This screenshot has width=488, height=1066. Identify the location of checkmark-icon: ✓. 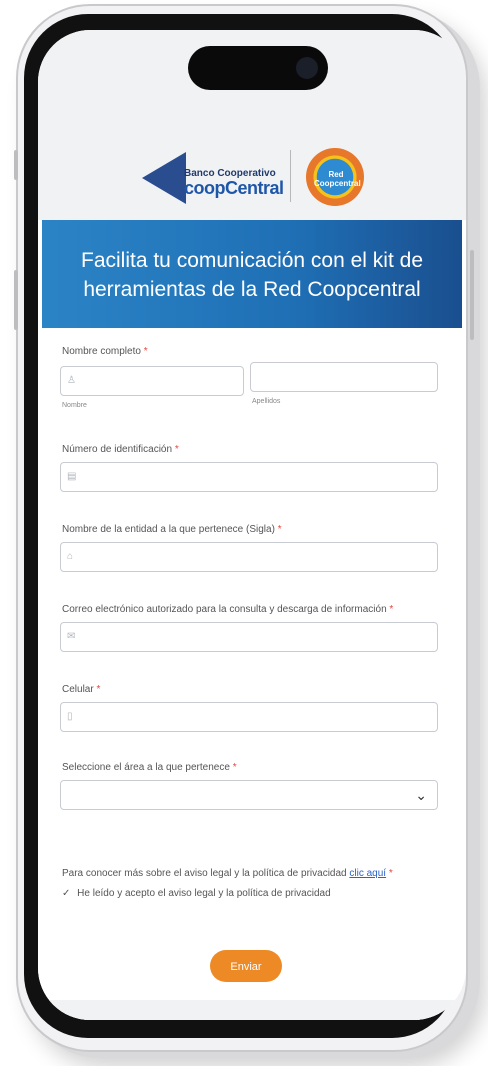
(66, 893).